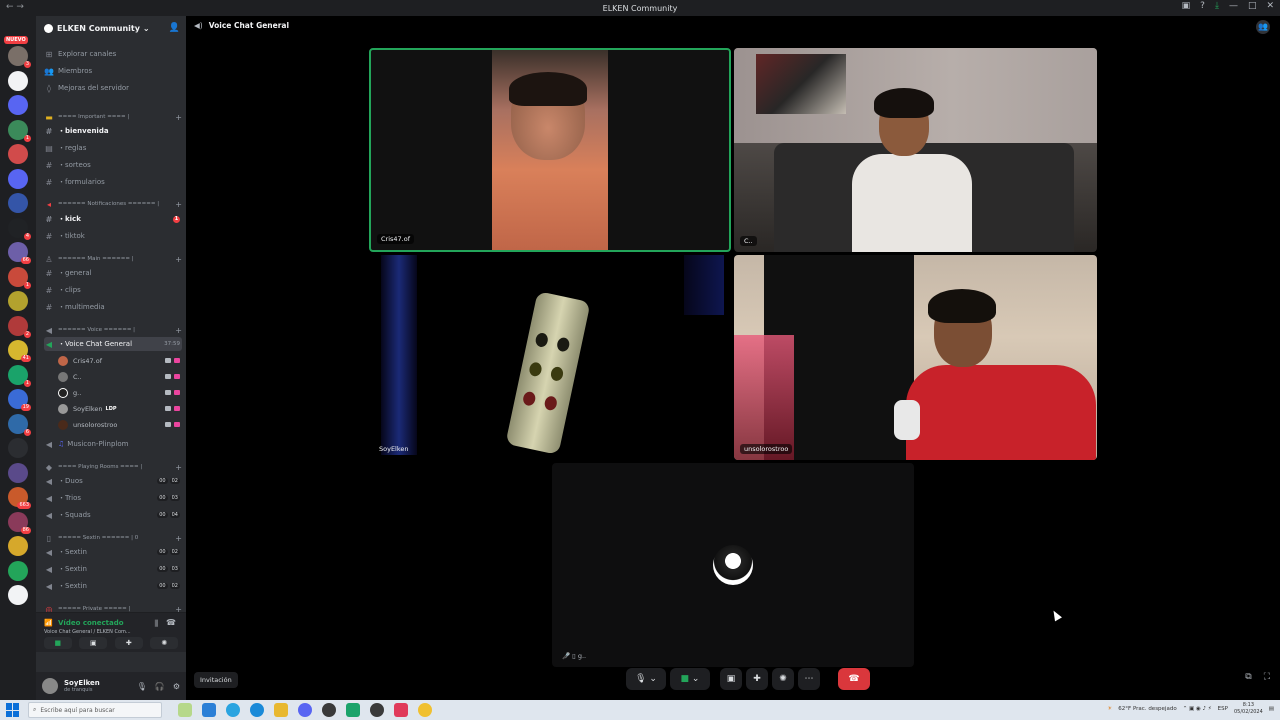 This screenshot has width=1280, height=720. Describe the element at coordinates (1270, 6) in the screenshot. I see `close-button: ✕` at that location.